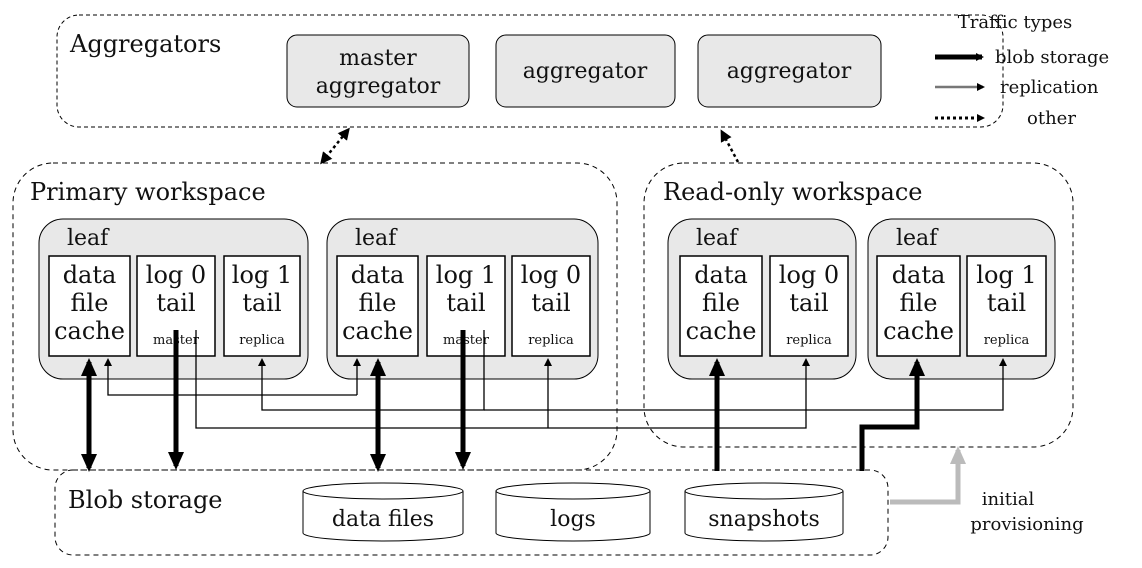 The image size is (1142, 568). I want to click on log-tail: log 1tail master, so click(466, 306).